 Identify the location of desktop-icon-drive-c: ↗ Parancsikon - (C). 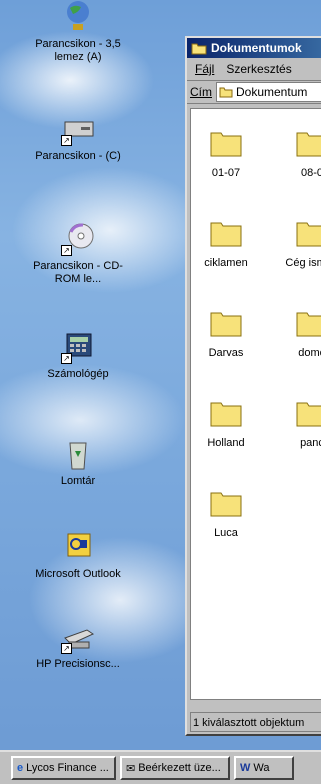
(78, 137).